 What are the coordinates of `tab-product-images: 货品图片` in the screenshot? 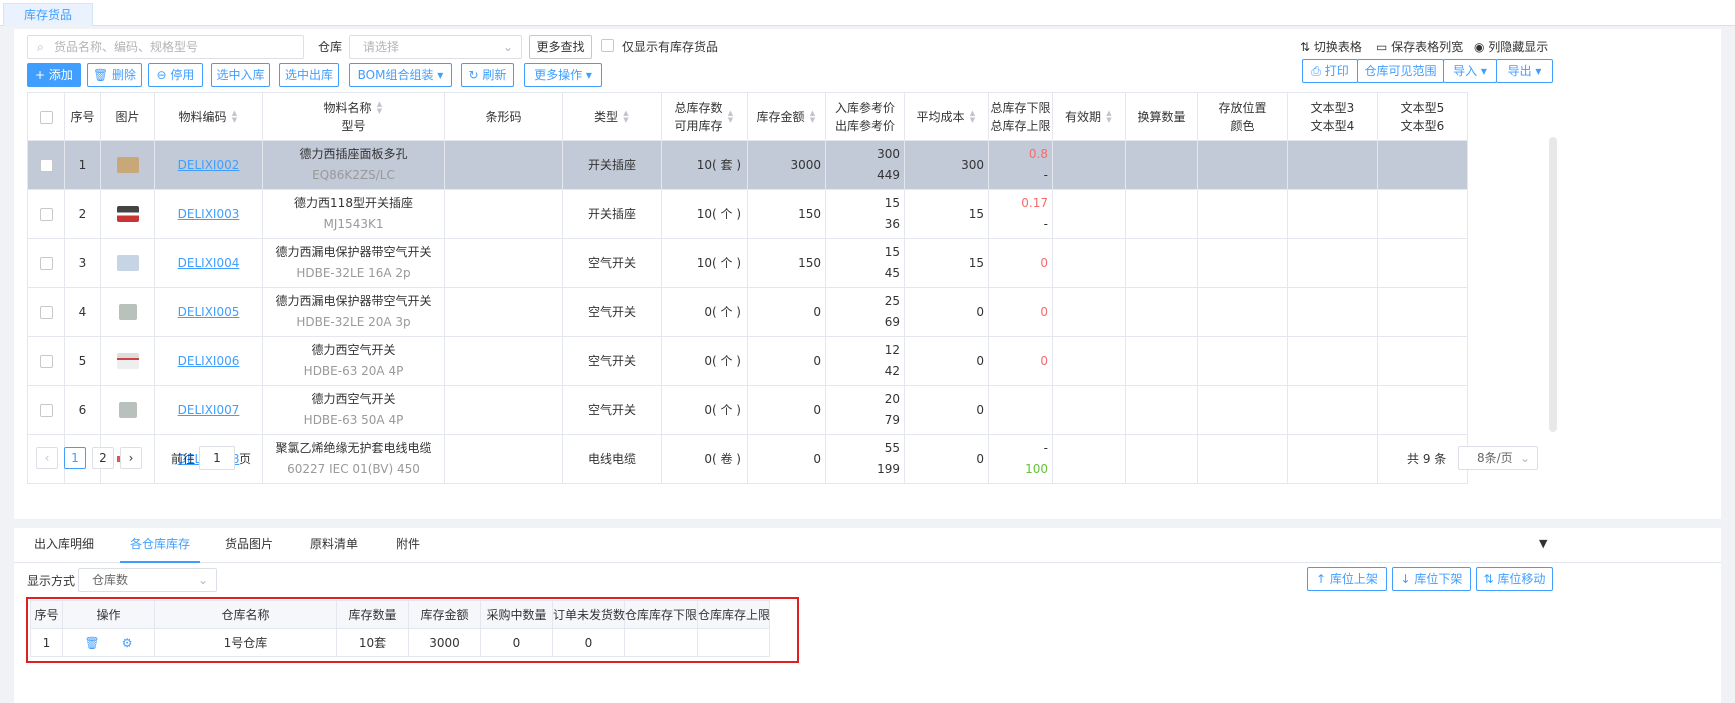 It's located at (249, 545).